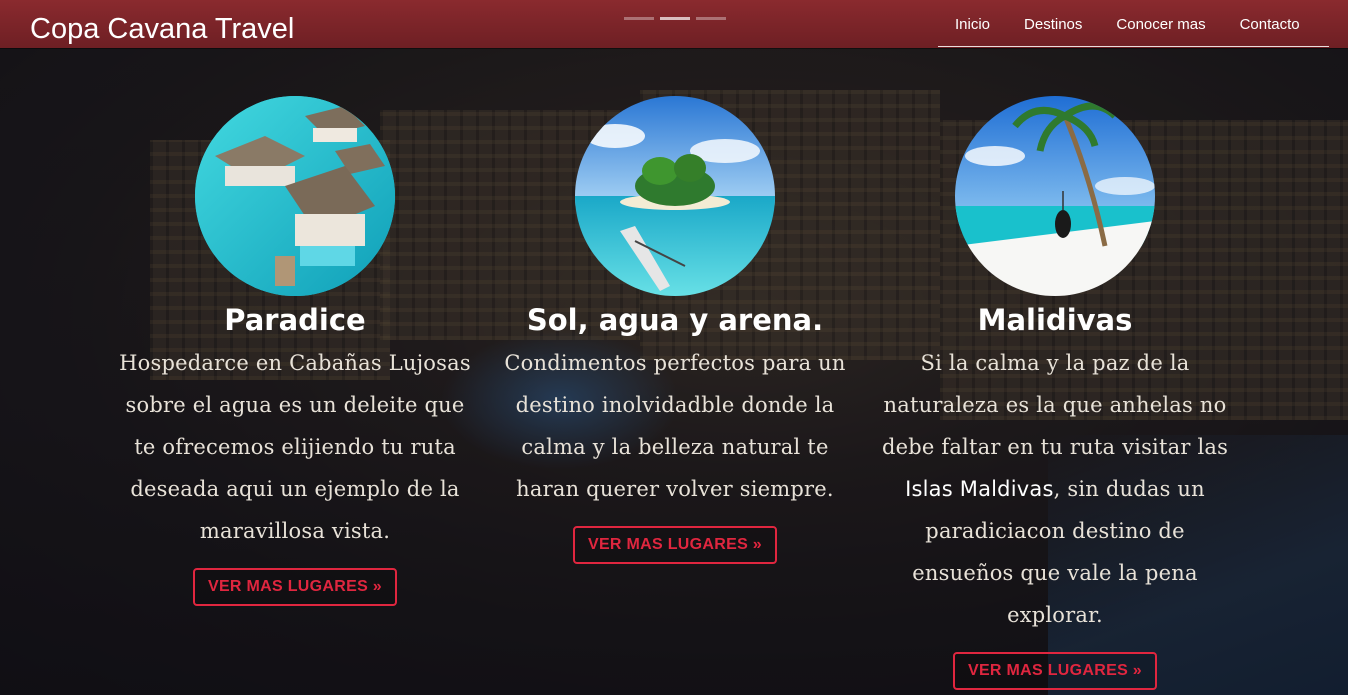  What do you see at coordinates (1270, 17) in the screenshot?
I see `nav-link-contacto: Contacto` at bounding box center [1270, 17].